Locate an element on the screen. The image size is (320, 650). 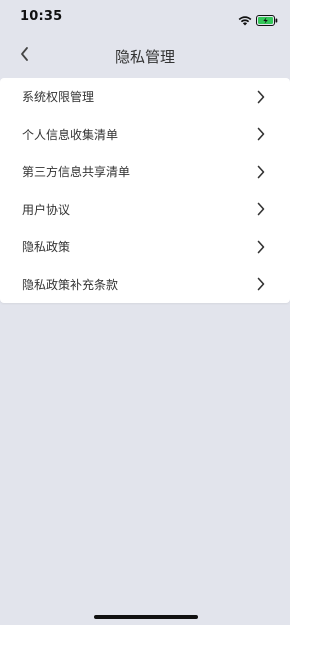
menu-item-label: 隐私政策补充条款 is located at coordinates (70, 284).